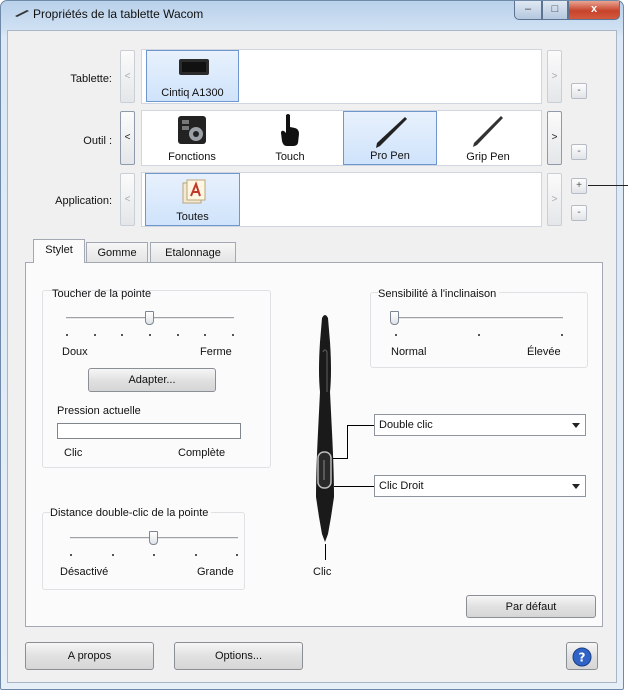  I want to click on tool-item-grip-pen: Grip Pen, so click(488, 138).